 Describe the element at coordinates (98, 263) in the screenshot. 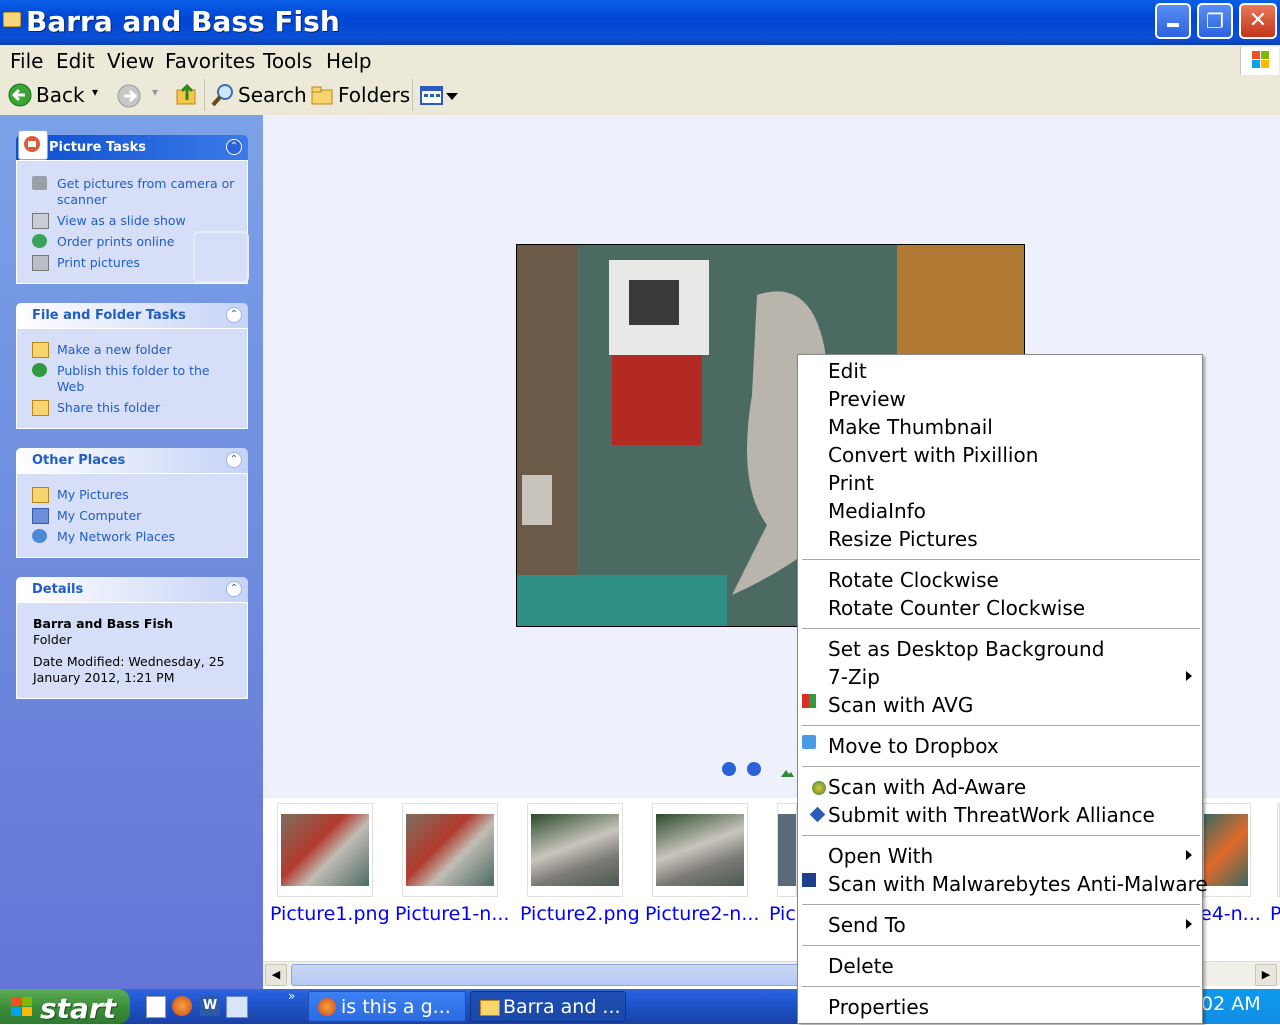

I see `print-pictures-link: Print pictures` at that location.